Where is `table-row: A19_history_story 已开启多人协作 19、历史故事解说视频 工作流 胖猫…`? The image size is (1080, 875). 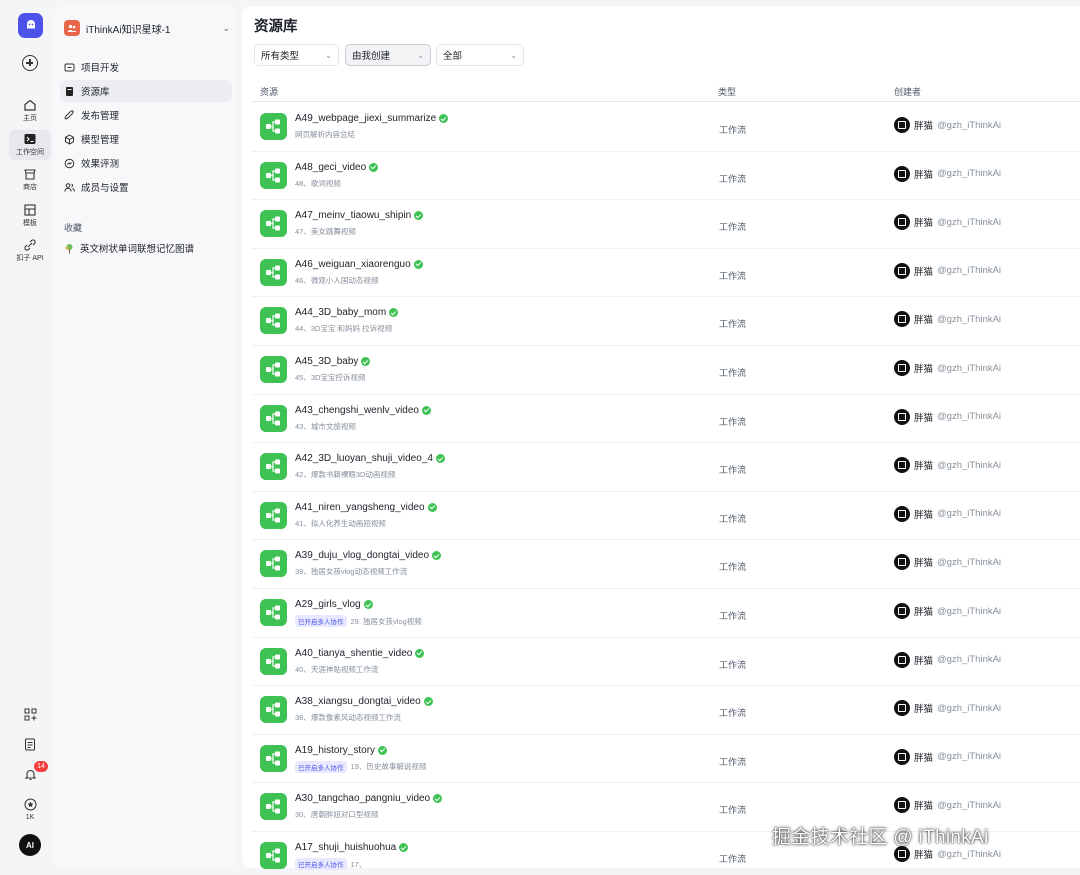
table-row: A19_history_story 已开启多人协作 19、历史故事解说视频 工作流 胖猫… is located at coordinates (666, 759).